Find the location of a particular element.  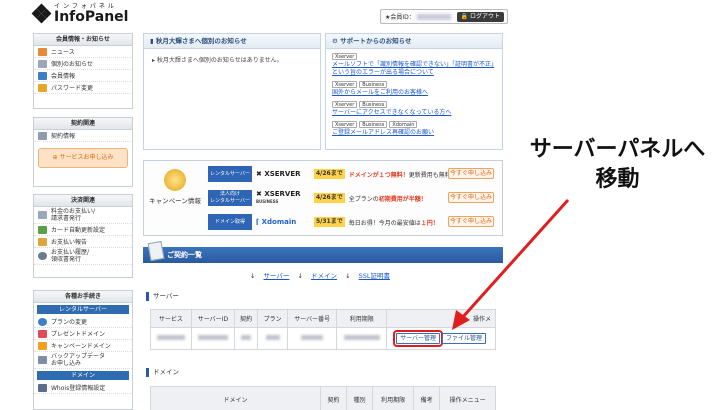

sidebar-item-pay-invoice: 料金のお支払い/ 請求書発行 is located at coordinates (83, 215).